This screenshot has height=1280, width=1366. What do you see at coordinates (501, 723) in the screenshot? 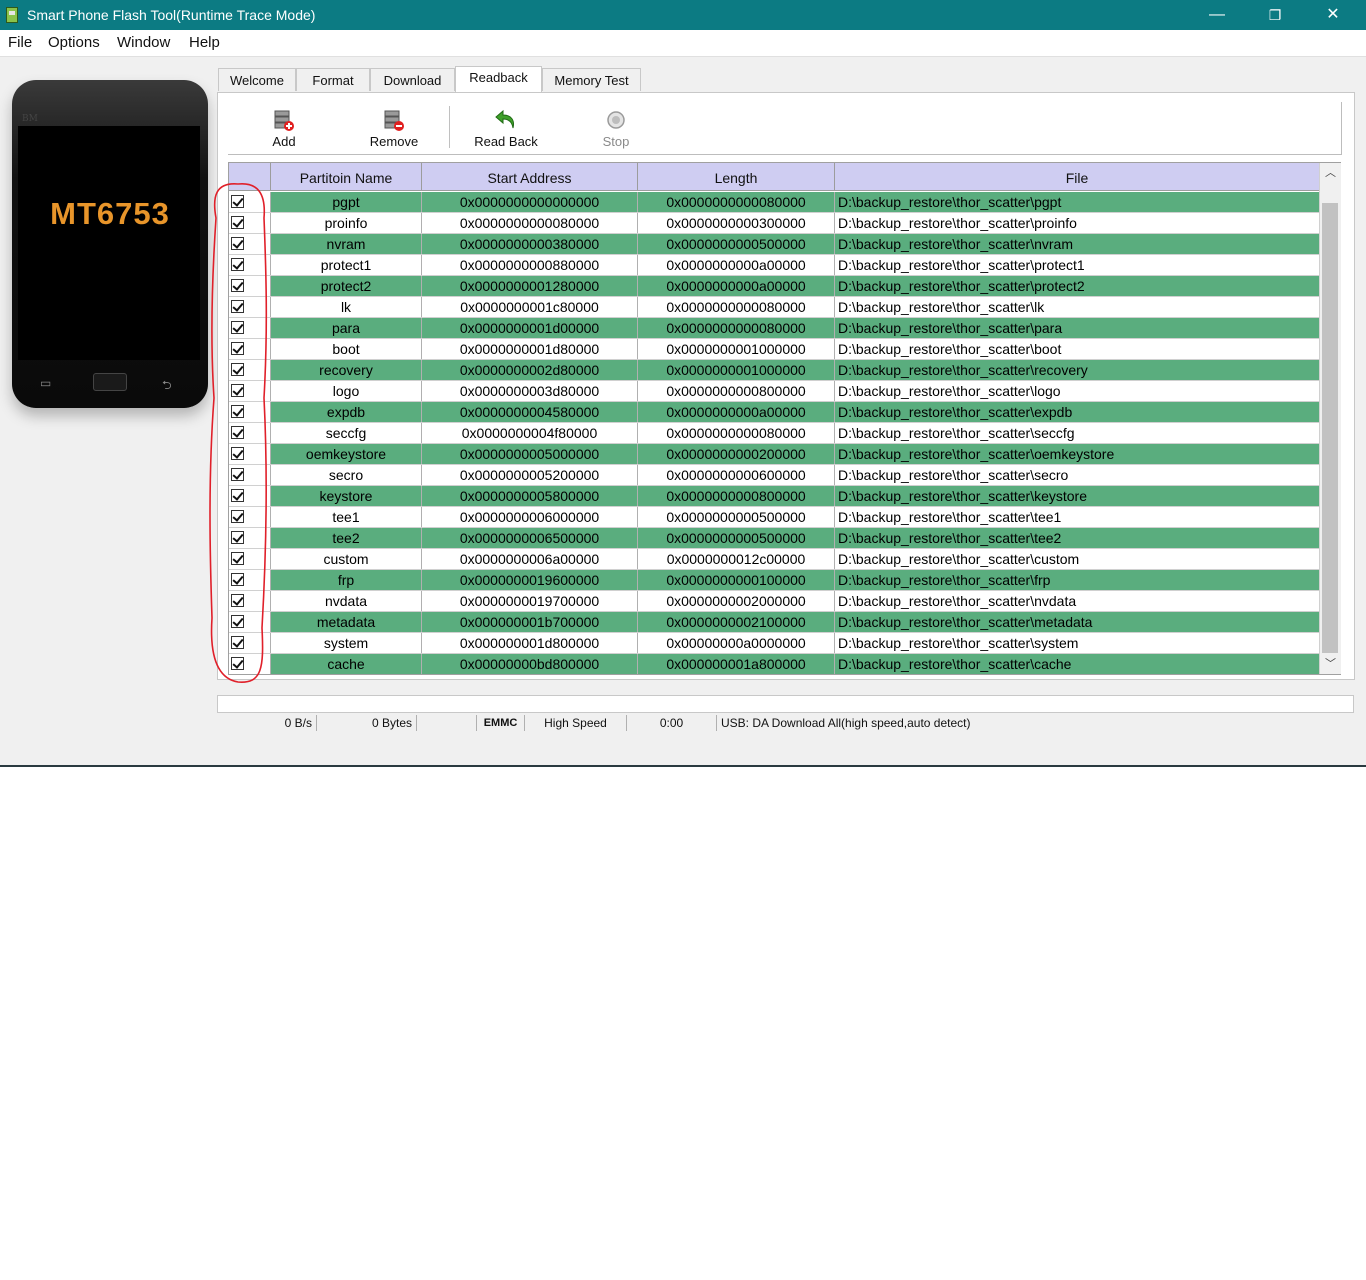
I see `status-storage: EMMC` at bounding box center [501, 723].